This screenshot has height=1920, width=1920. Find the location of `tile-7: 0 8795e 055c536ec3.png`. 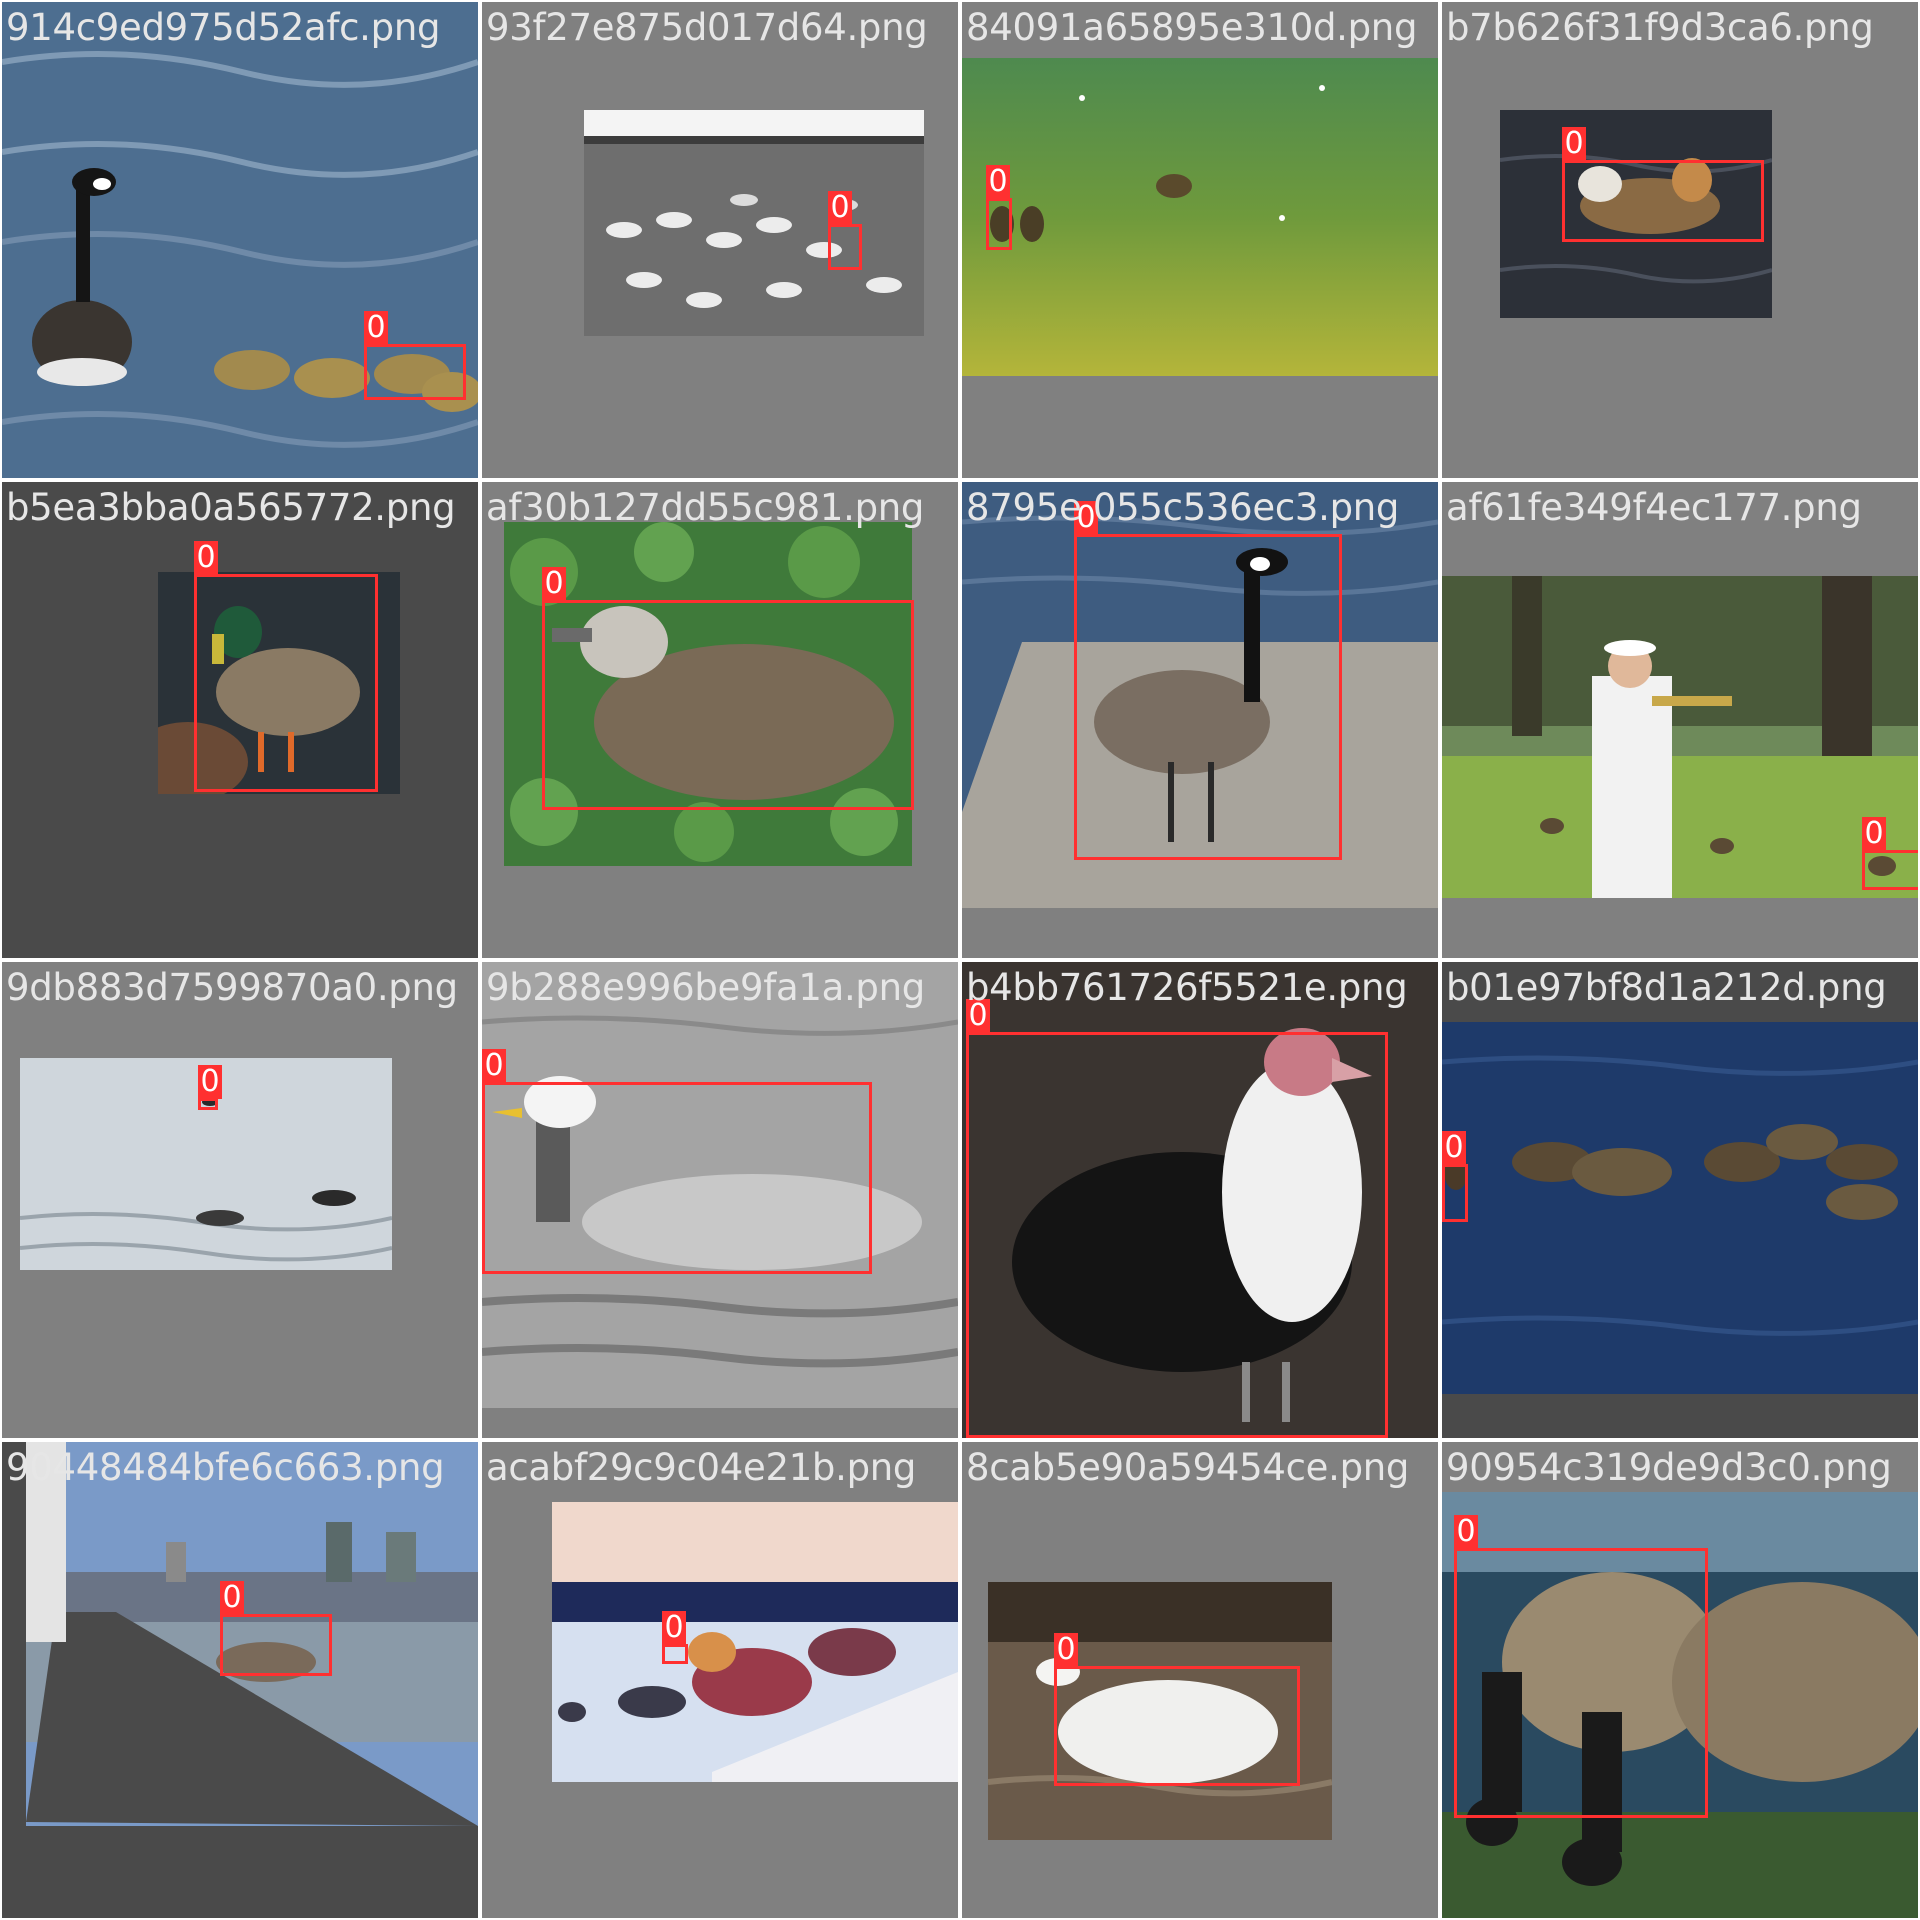

tile-7: 0 8795e 055c536ec3.png is located at coordinates (1200, 720).